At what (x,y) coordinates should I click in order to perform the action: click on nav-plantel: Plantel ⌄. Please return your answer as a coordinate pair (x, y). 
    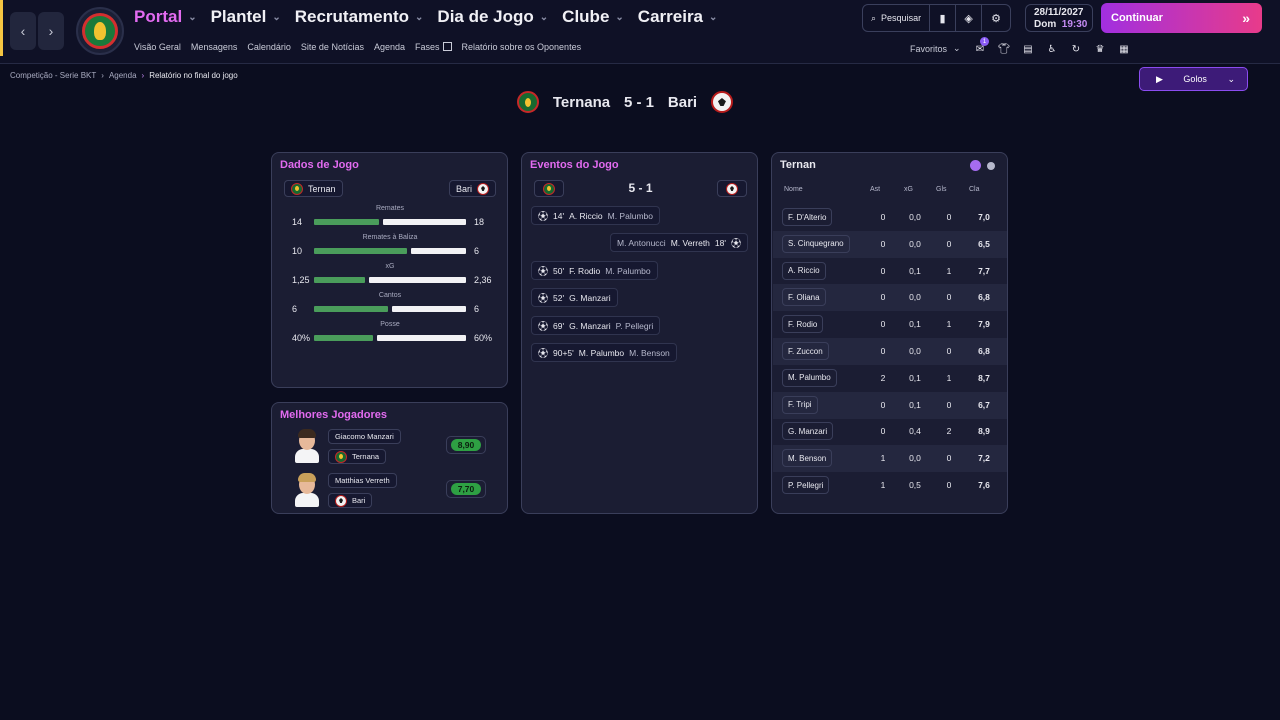
    Looking at the image, I should click on (246, 17).